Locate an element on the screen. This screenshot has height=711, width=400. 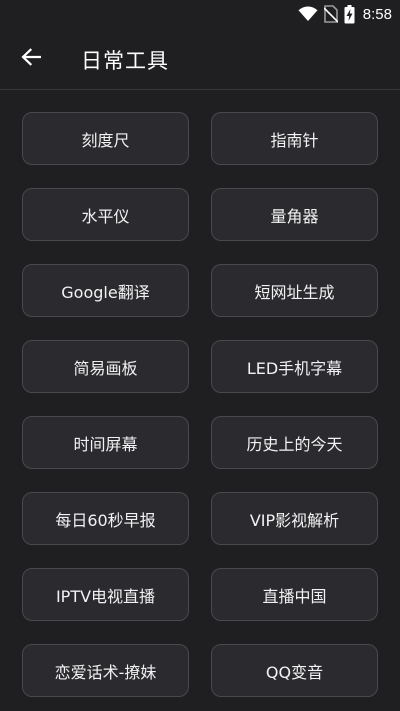
tool-button-level: 水平仪 is located at coordinates (105, 214).